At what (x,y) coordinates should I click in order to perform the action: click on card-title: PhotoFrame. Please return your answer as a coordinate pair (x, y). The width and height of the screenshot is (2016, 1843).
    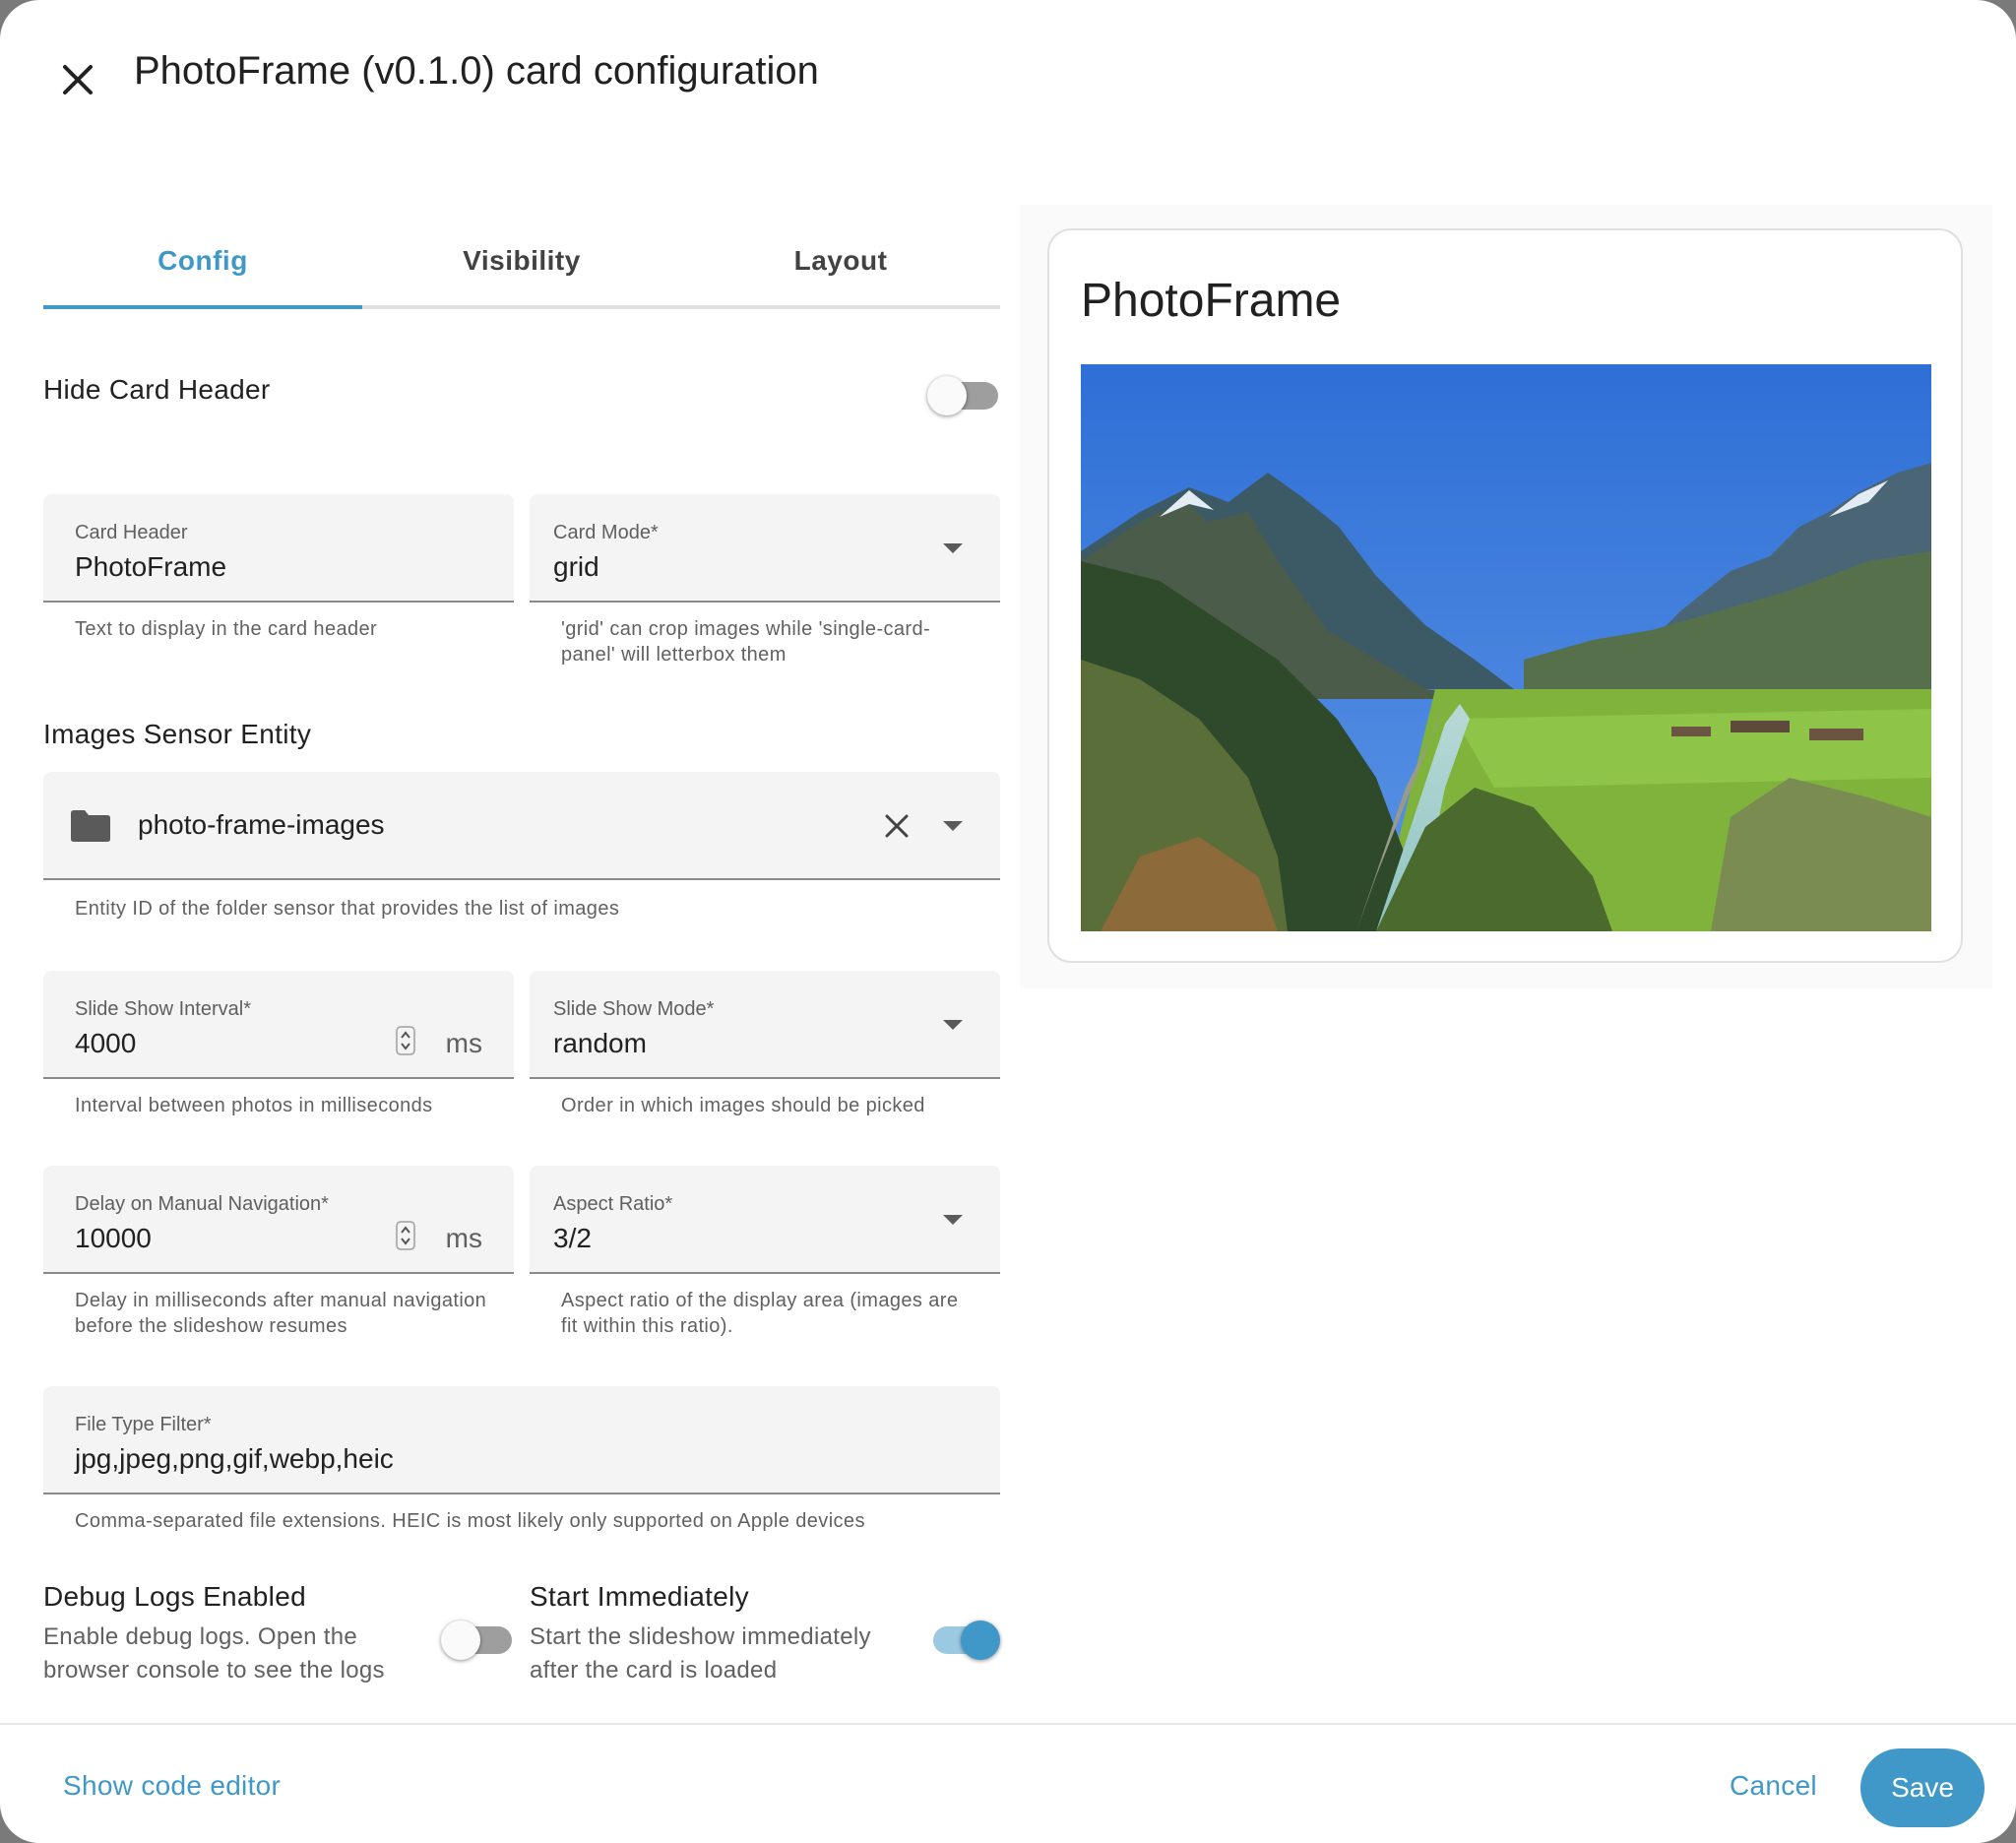
    Looking at the image, I should click on (1211, 301).